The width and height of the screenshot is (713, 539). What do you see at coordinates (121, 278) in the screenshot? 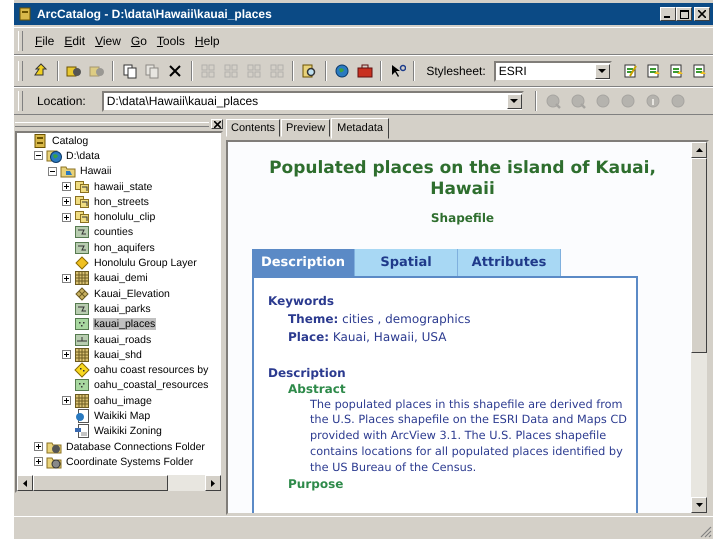
I see `tree-item: kauai_demi` at bounding box center [121, 278].